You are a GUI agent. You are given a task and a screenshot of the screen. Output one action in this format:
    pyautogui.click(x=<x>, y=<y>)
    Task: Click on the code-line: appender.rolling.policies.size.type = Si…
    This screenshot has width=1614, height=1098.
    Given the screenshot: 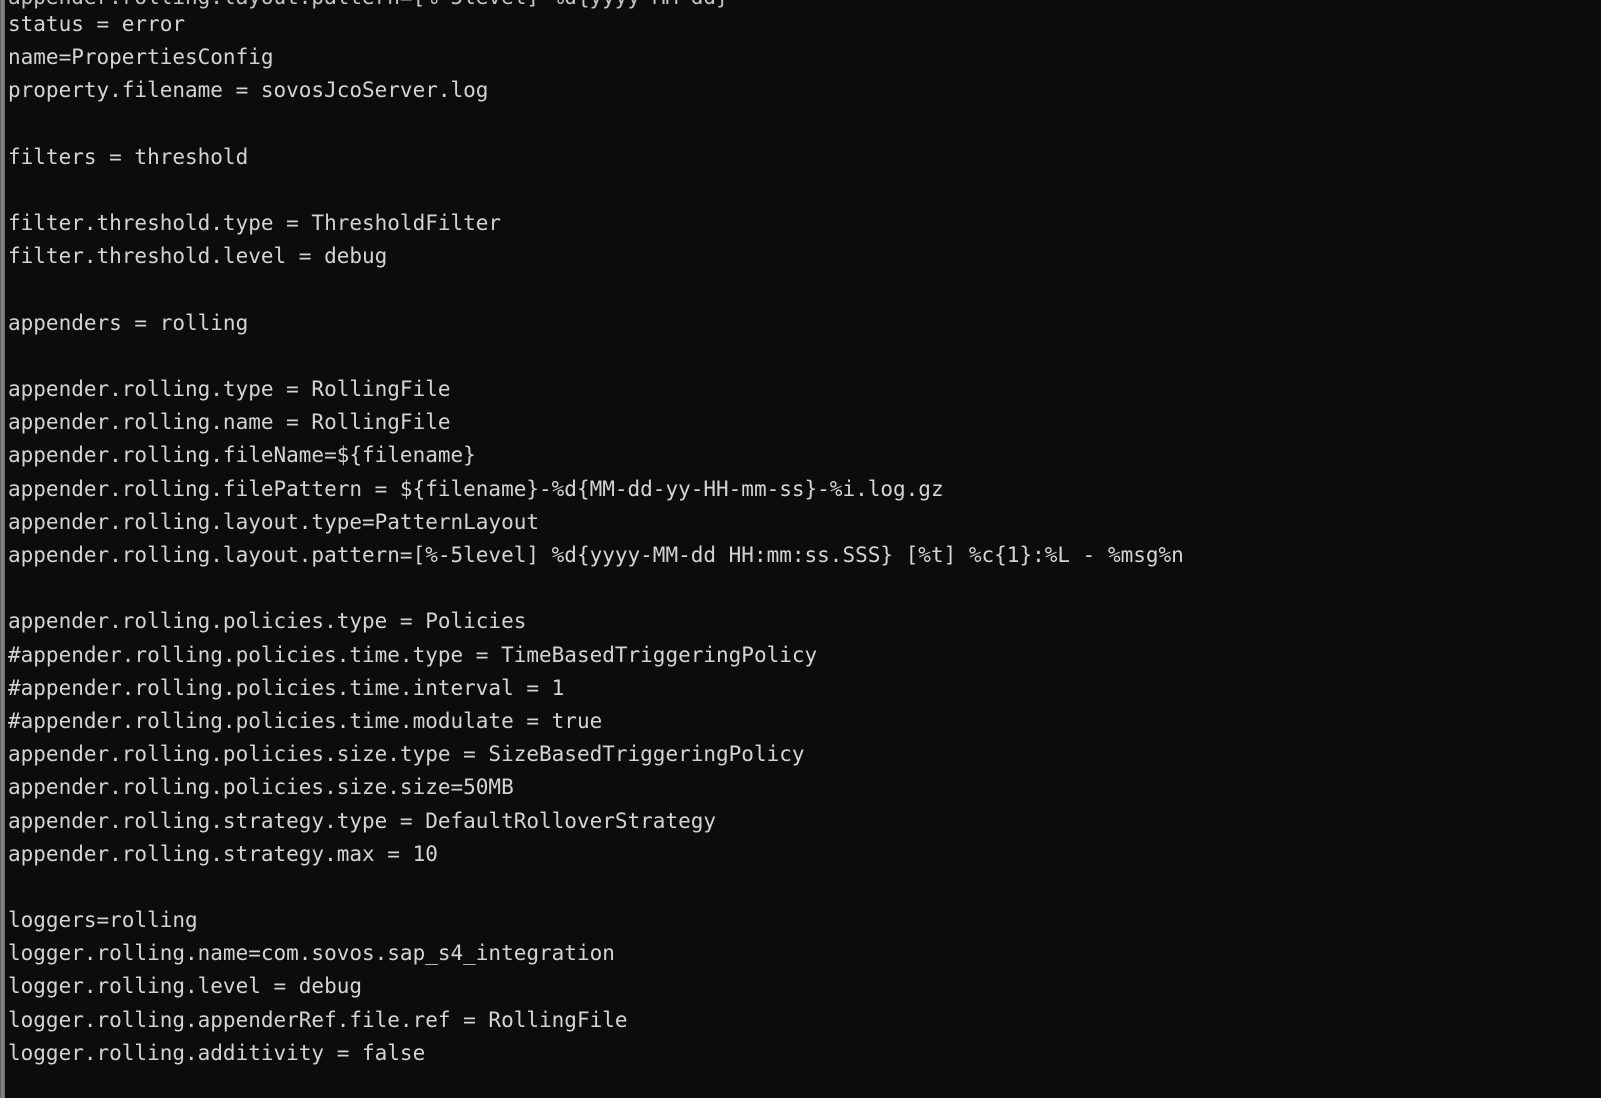 What is the action you would take?
    pyautogui.click(x=406, y=754)
    